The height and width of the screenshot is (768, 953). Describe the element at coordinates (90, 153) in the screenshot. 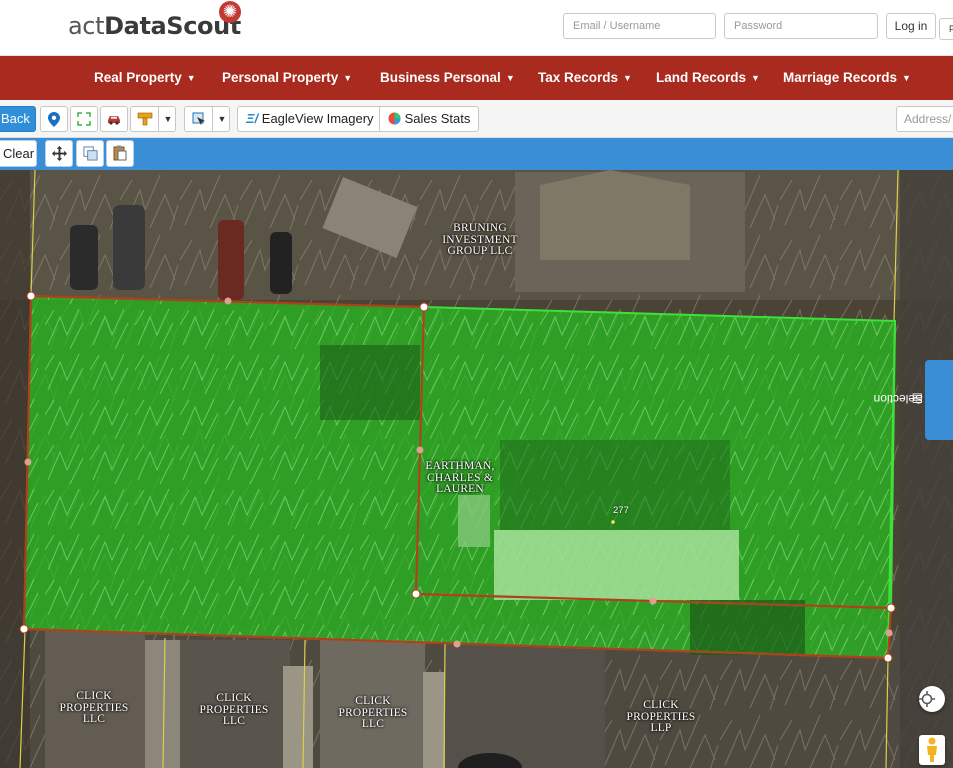

I see `copy-icon` at that location.